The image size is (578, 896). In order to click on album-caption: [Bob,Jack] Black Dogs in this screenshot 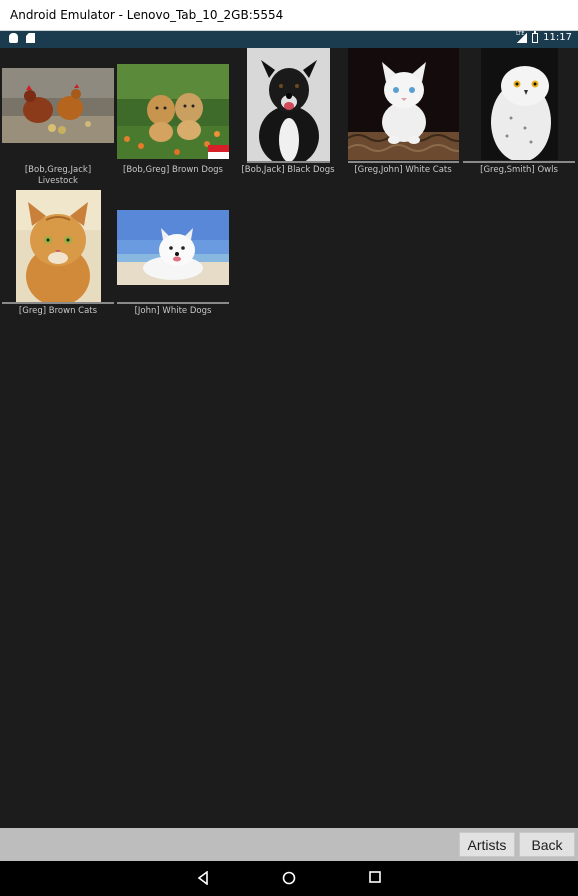, I will do `click(288, 170)`.